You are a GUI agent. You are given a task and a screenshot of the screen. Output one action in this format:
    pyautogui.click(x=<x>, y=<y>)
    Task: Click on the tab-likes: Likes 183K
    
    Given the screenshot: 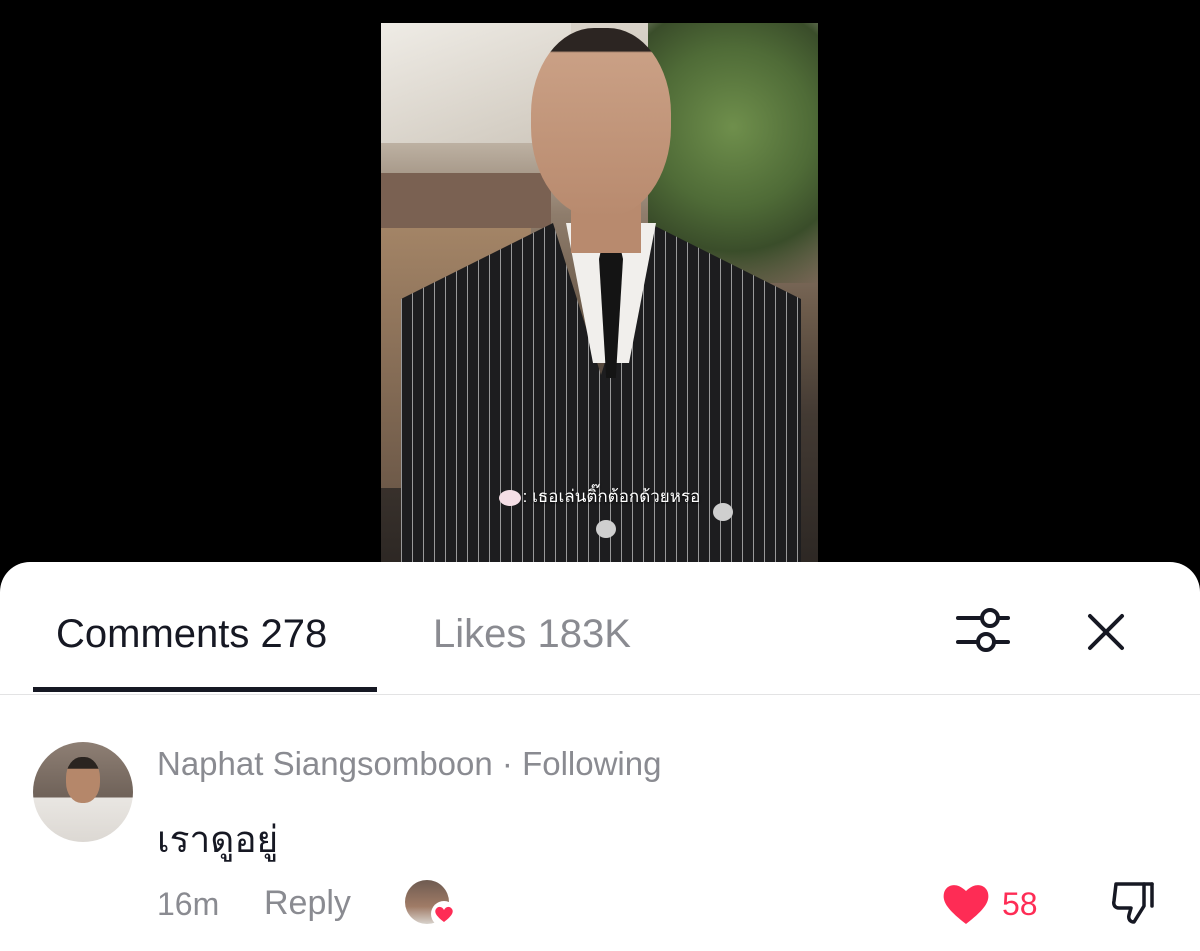 What is the action you would take?
    pyautogui.click(x=532, y=634)
    